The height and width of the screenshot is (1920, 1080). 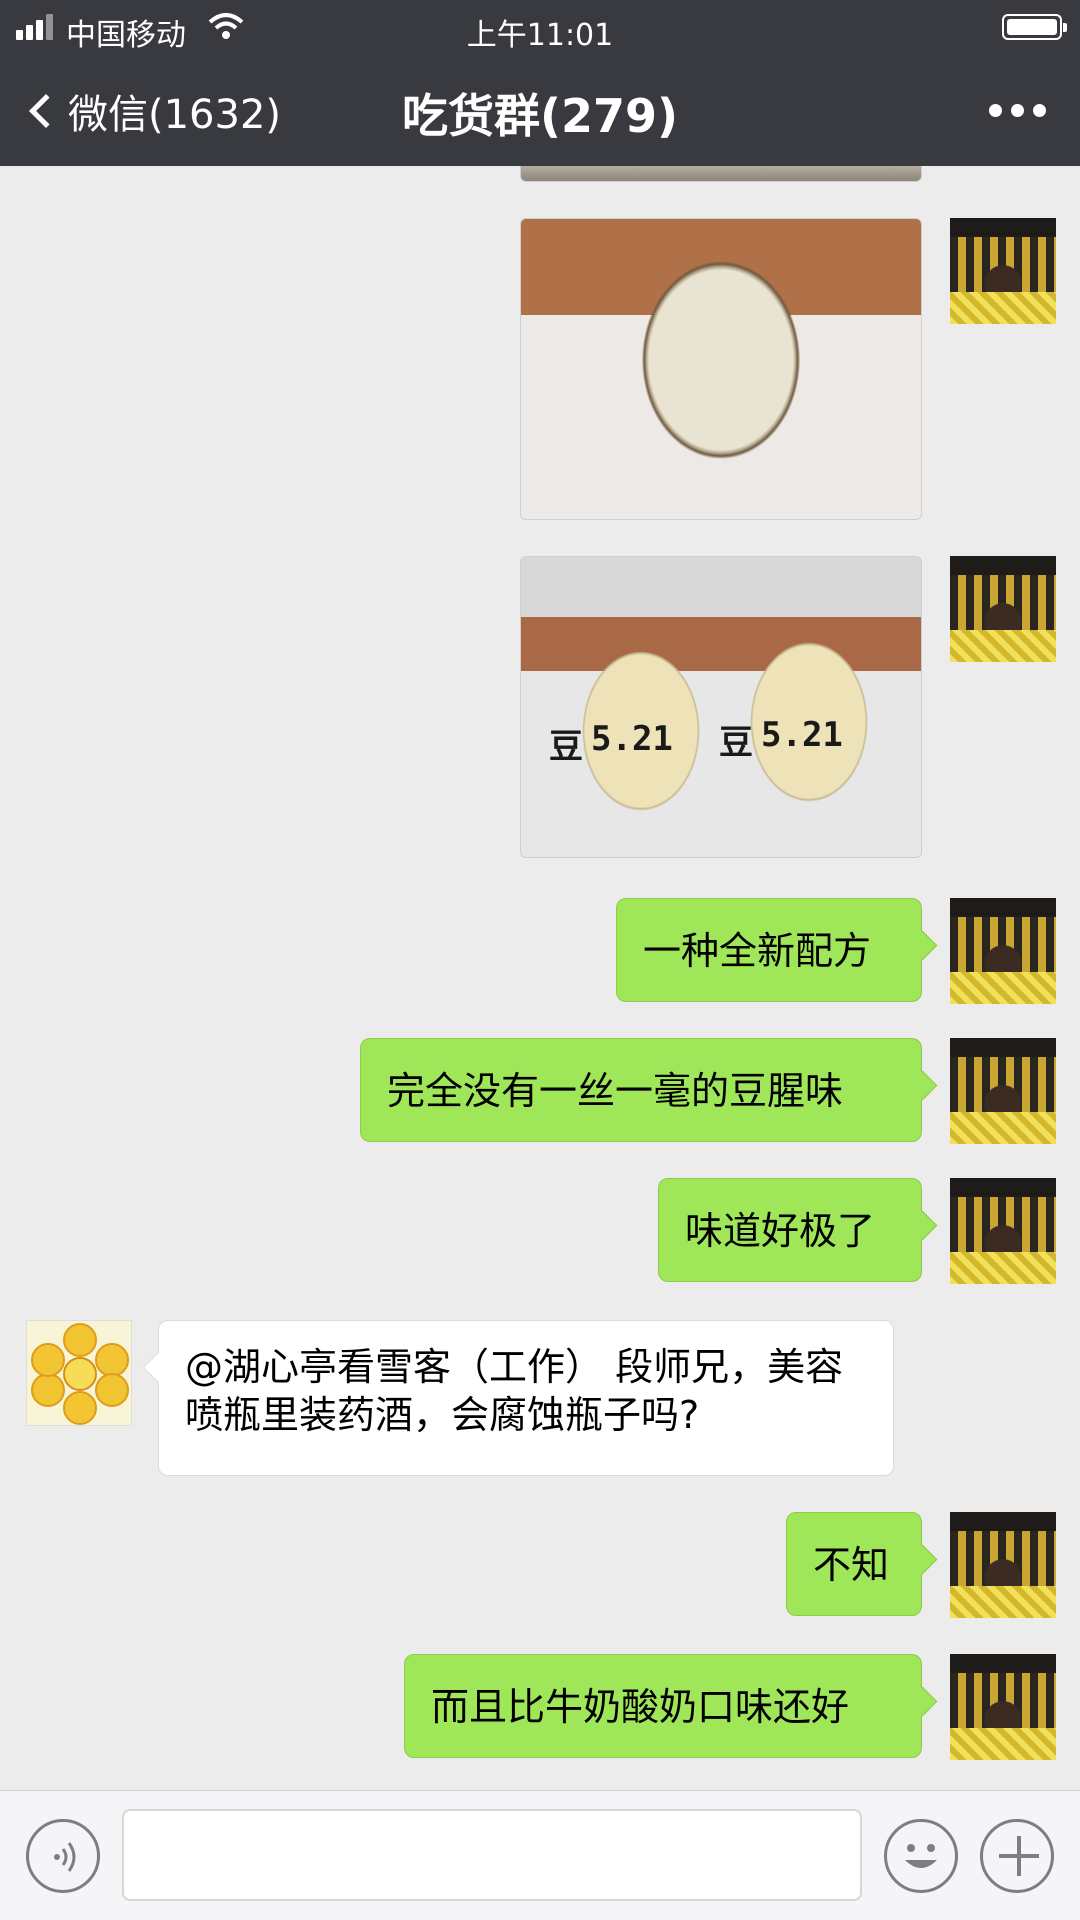 What do you see at coordinates (492, 1855) in the screenshot?
I see `message-input` at bounding box center [492, 1855].